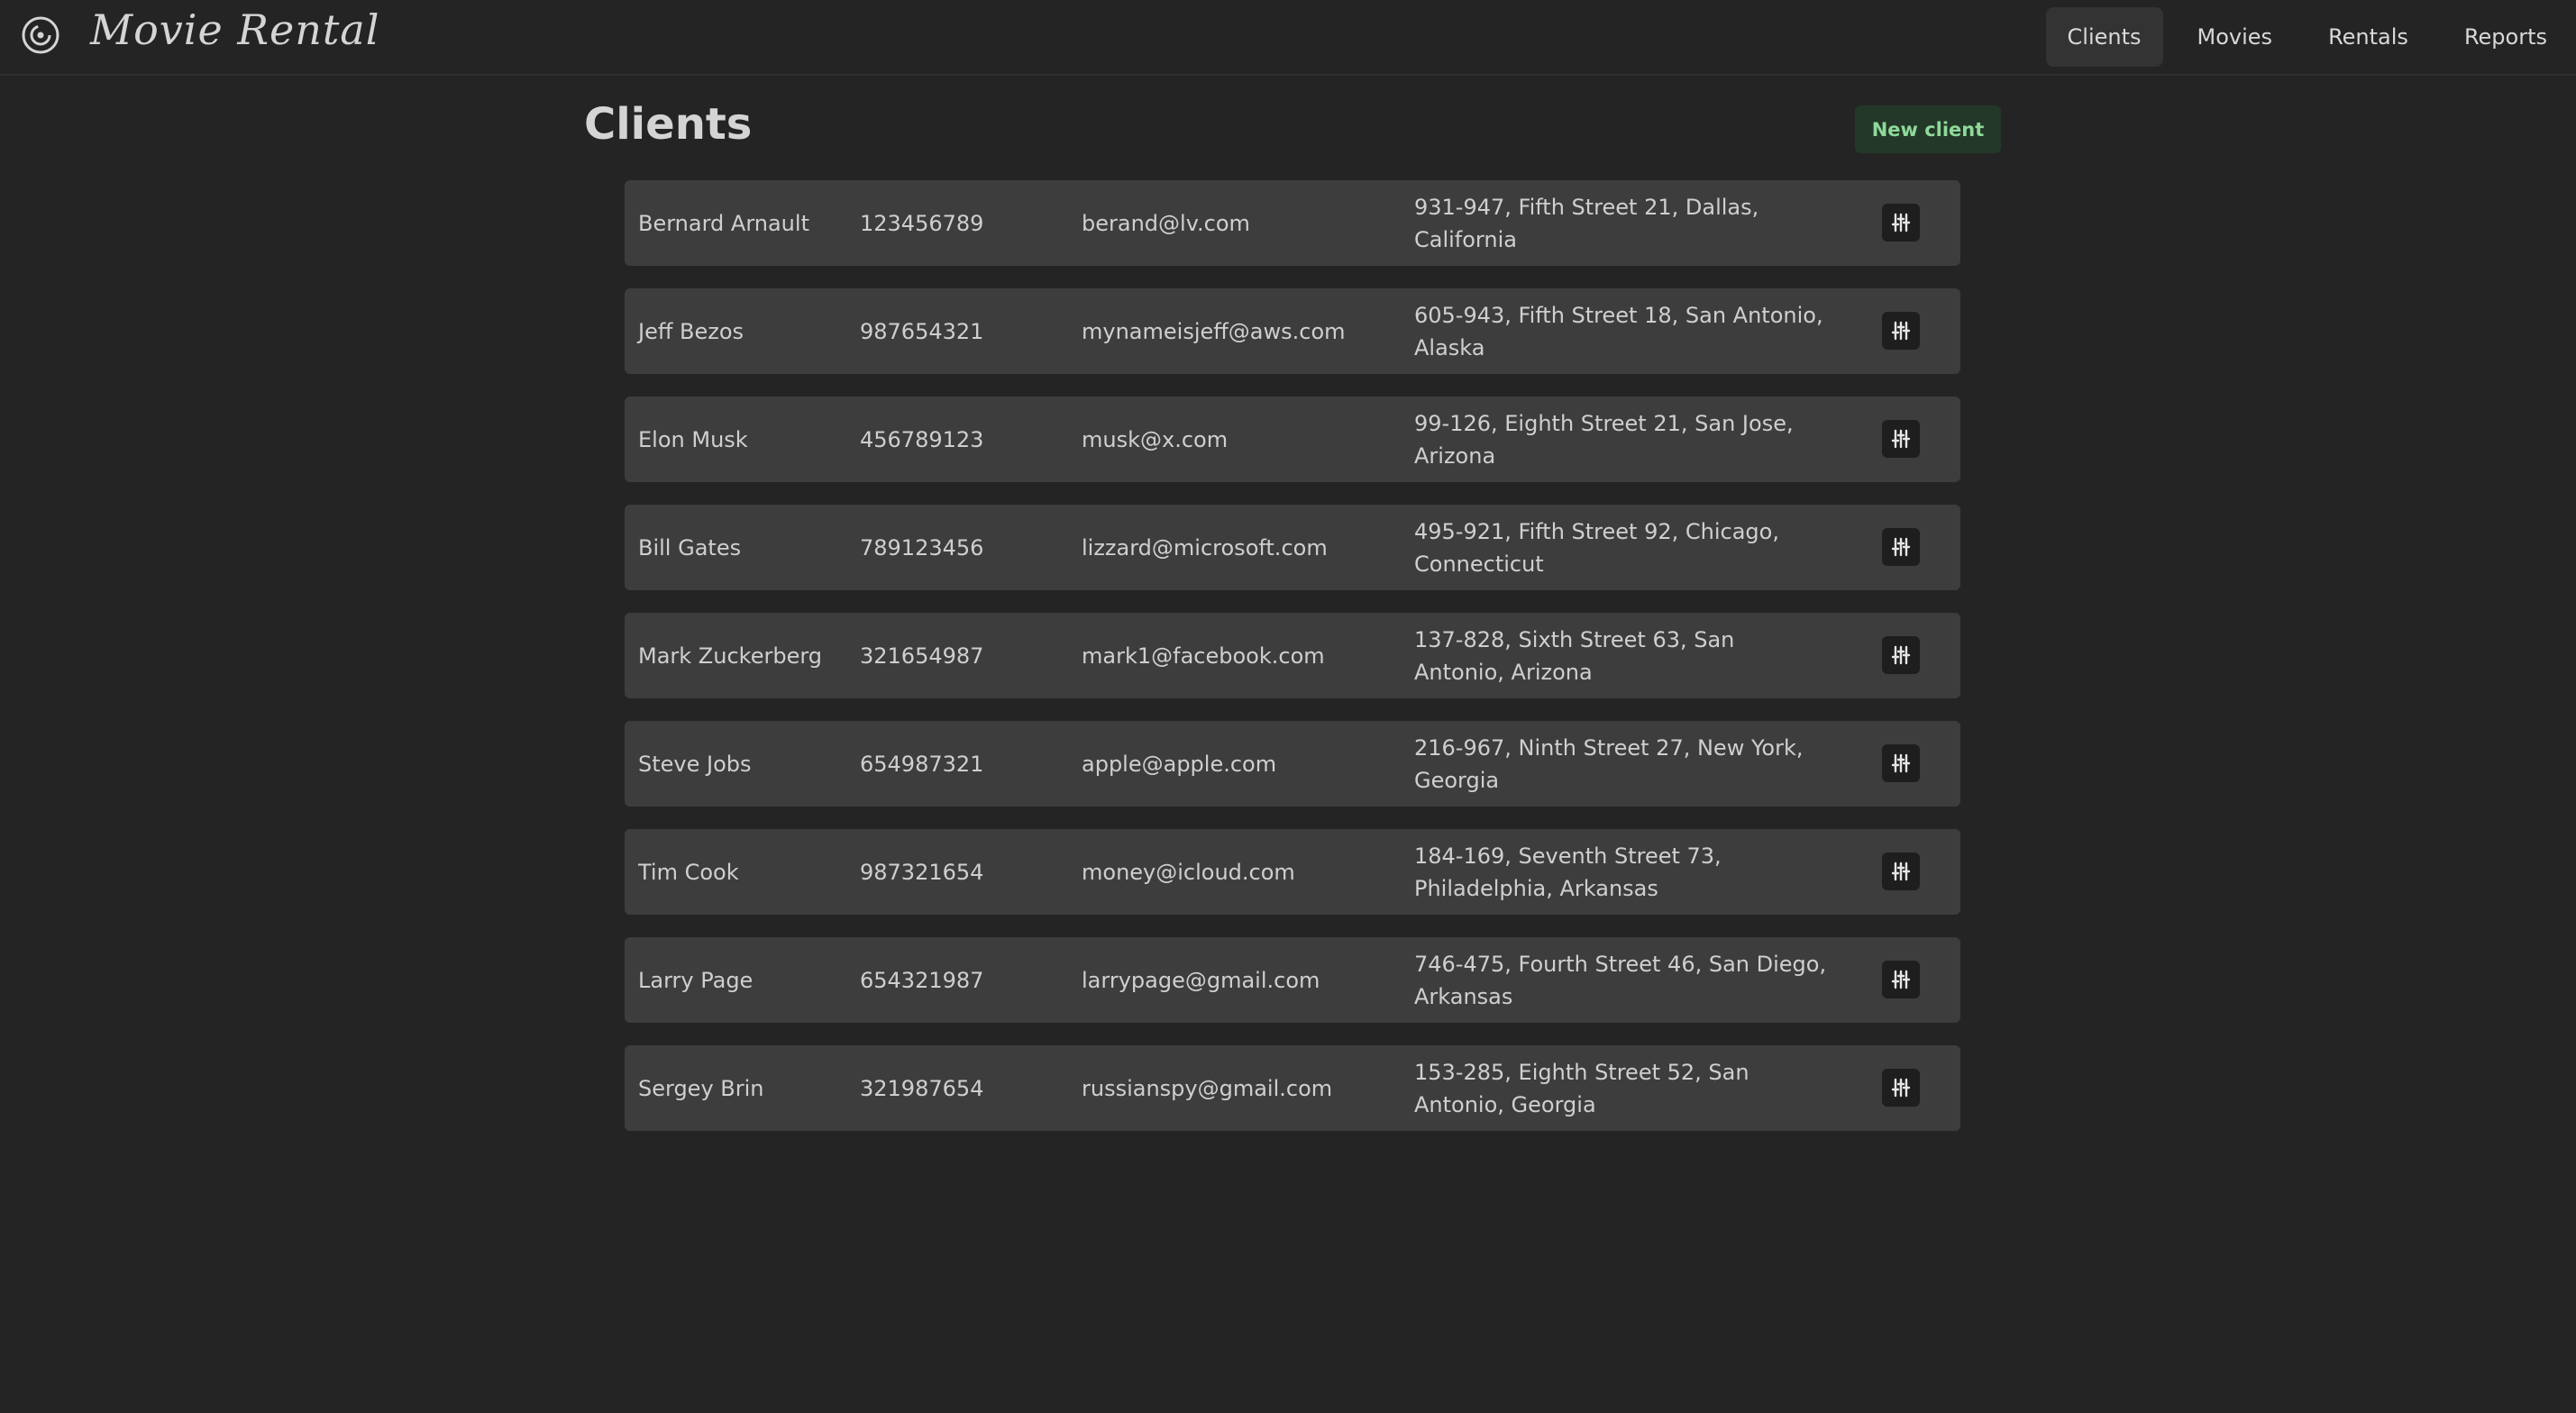 The height and width of the screenshot is (1413, 2576). I want to click on client-phone: 987321654, so click(922, 872).